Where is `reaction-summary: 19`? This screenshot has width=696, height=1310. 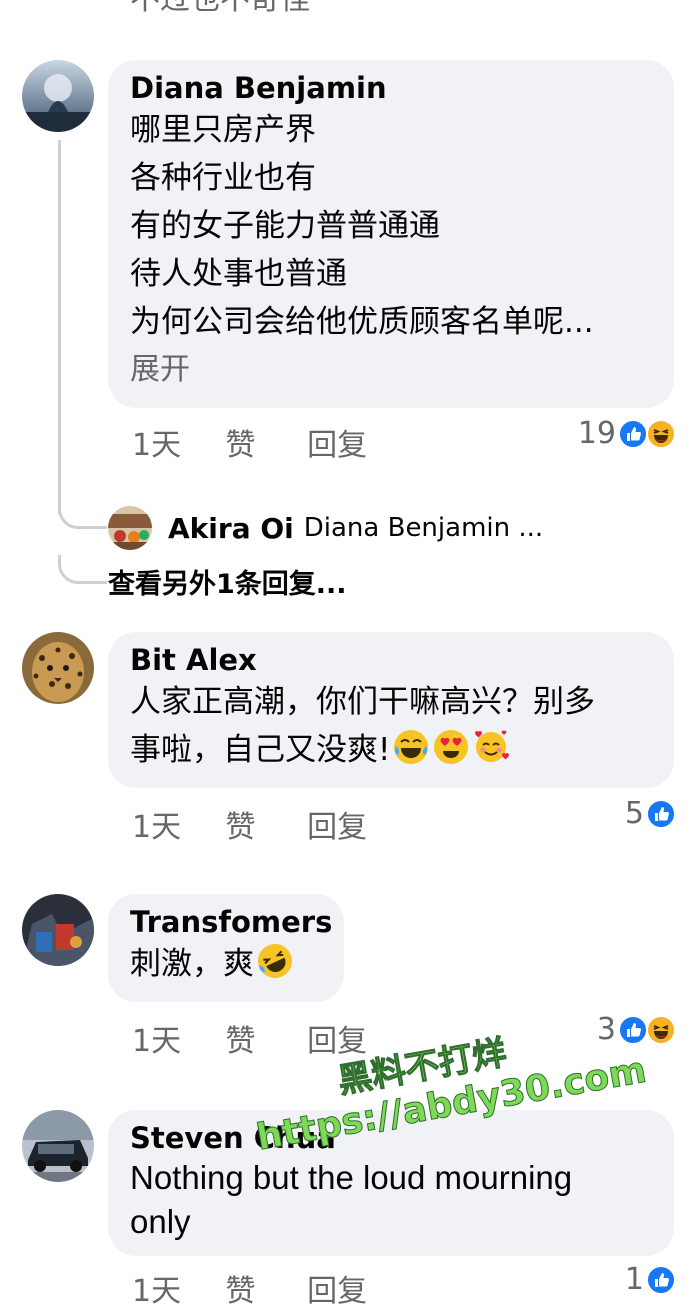
reaction-summary: 19 is located at coordinates (627, 433).